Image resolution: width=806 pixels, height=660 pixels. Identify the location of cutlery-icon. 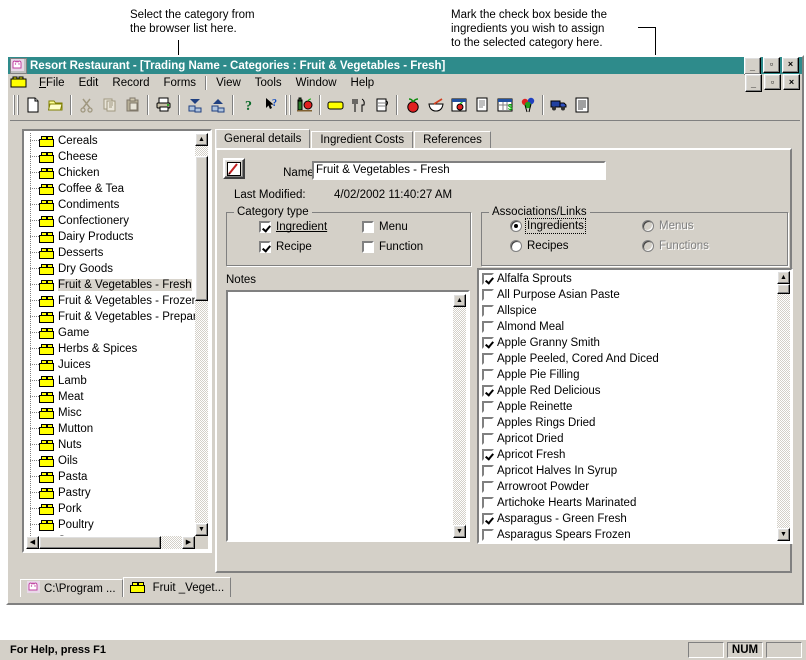
(358, 105).